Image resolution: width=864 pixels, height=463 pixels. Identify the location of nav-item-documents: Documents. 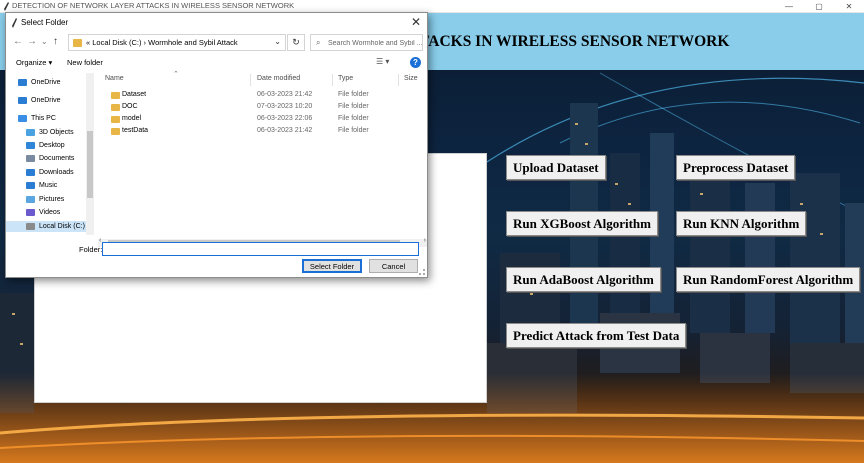
(50, 158).